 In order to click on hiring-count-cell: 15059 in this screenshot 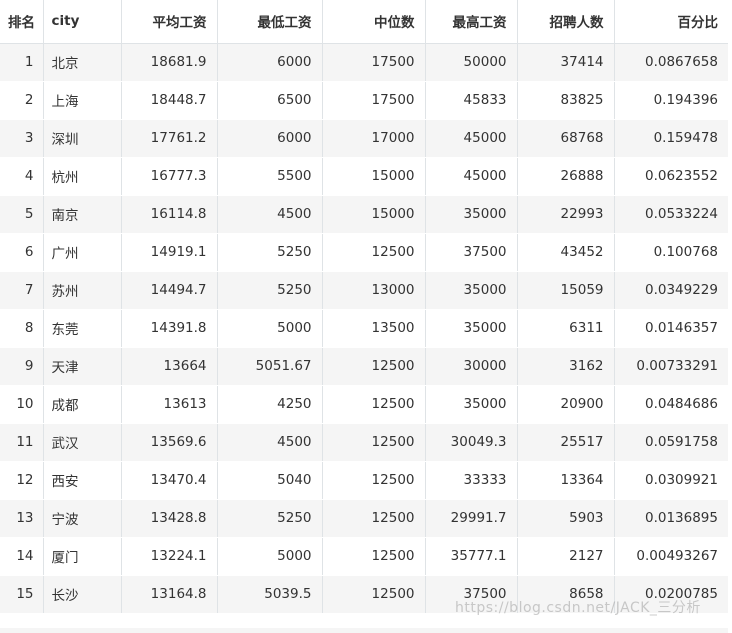, I will do `click(566, 290)`.